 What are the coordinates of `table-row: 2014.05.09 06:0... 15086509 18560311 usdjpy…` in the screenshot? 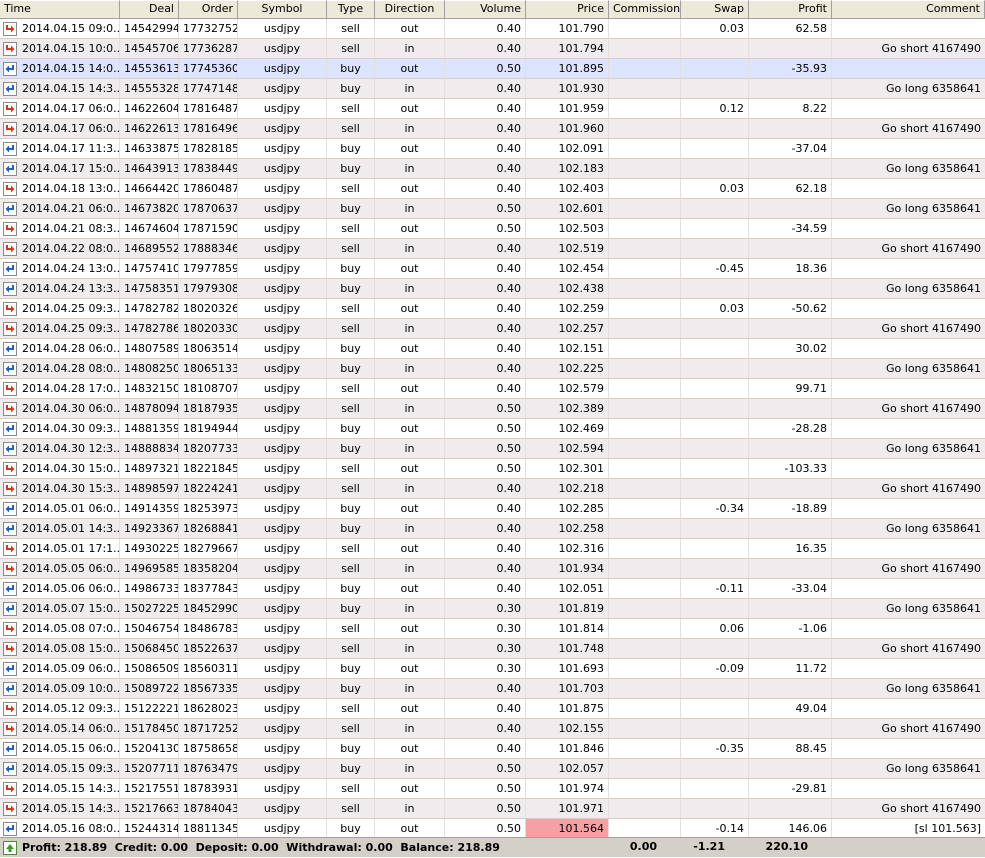 It's located at (492, 669).